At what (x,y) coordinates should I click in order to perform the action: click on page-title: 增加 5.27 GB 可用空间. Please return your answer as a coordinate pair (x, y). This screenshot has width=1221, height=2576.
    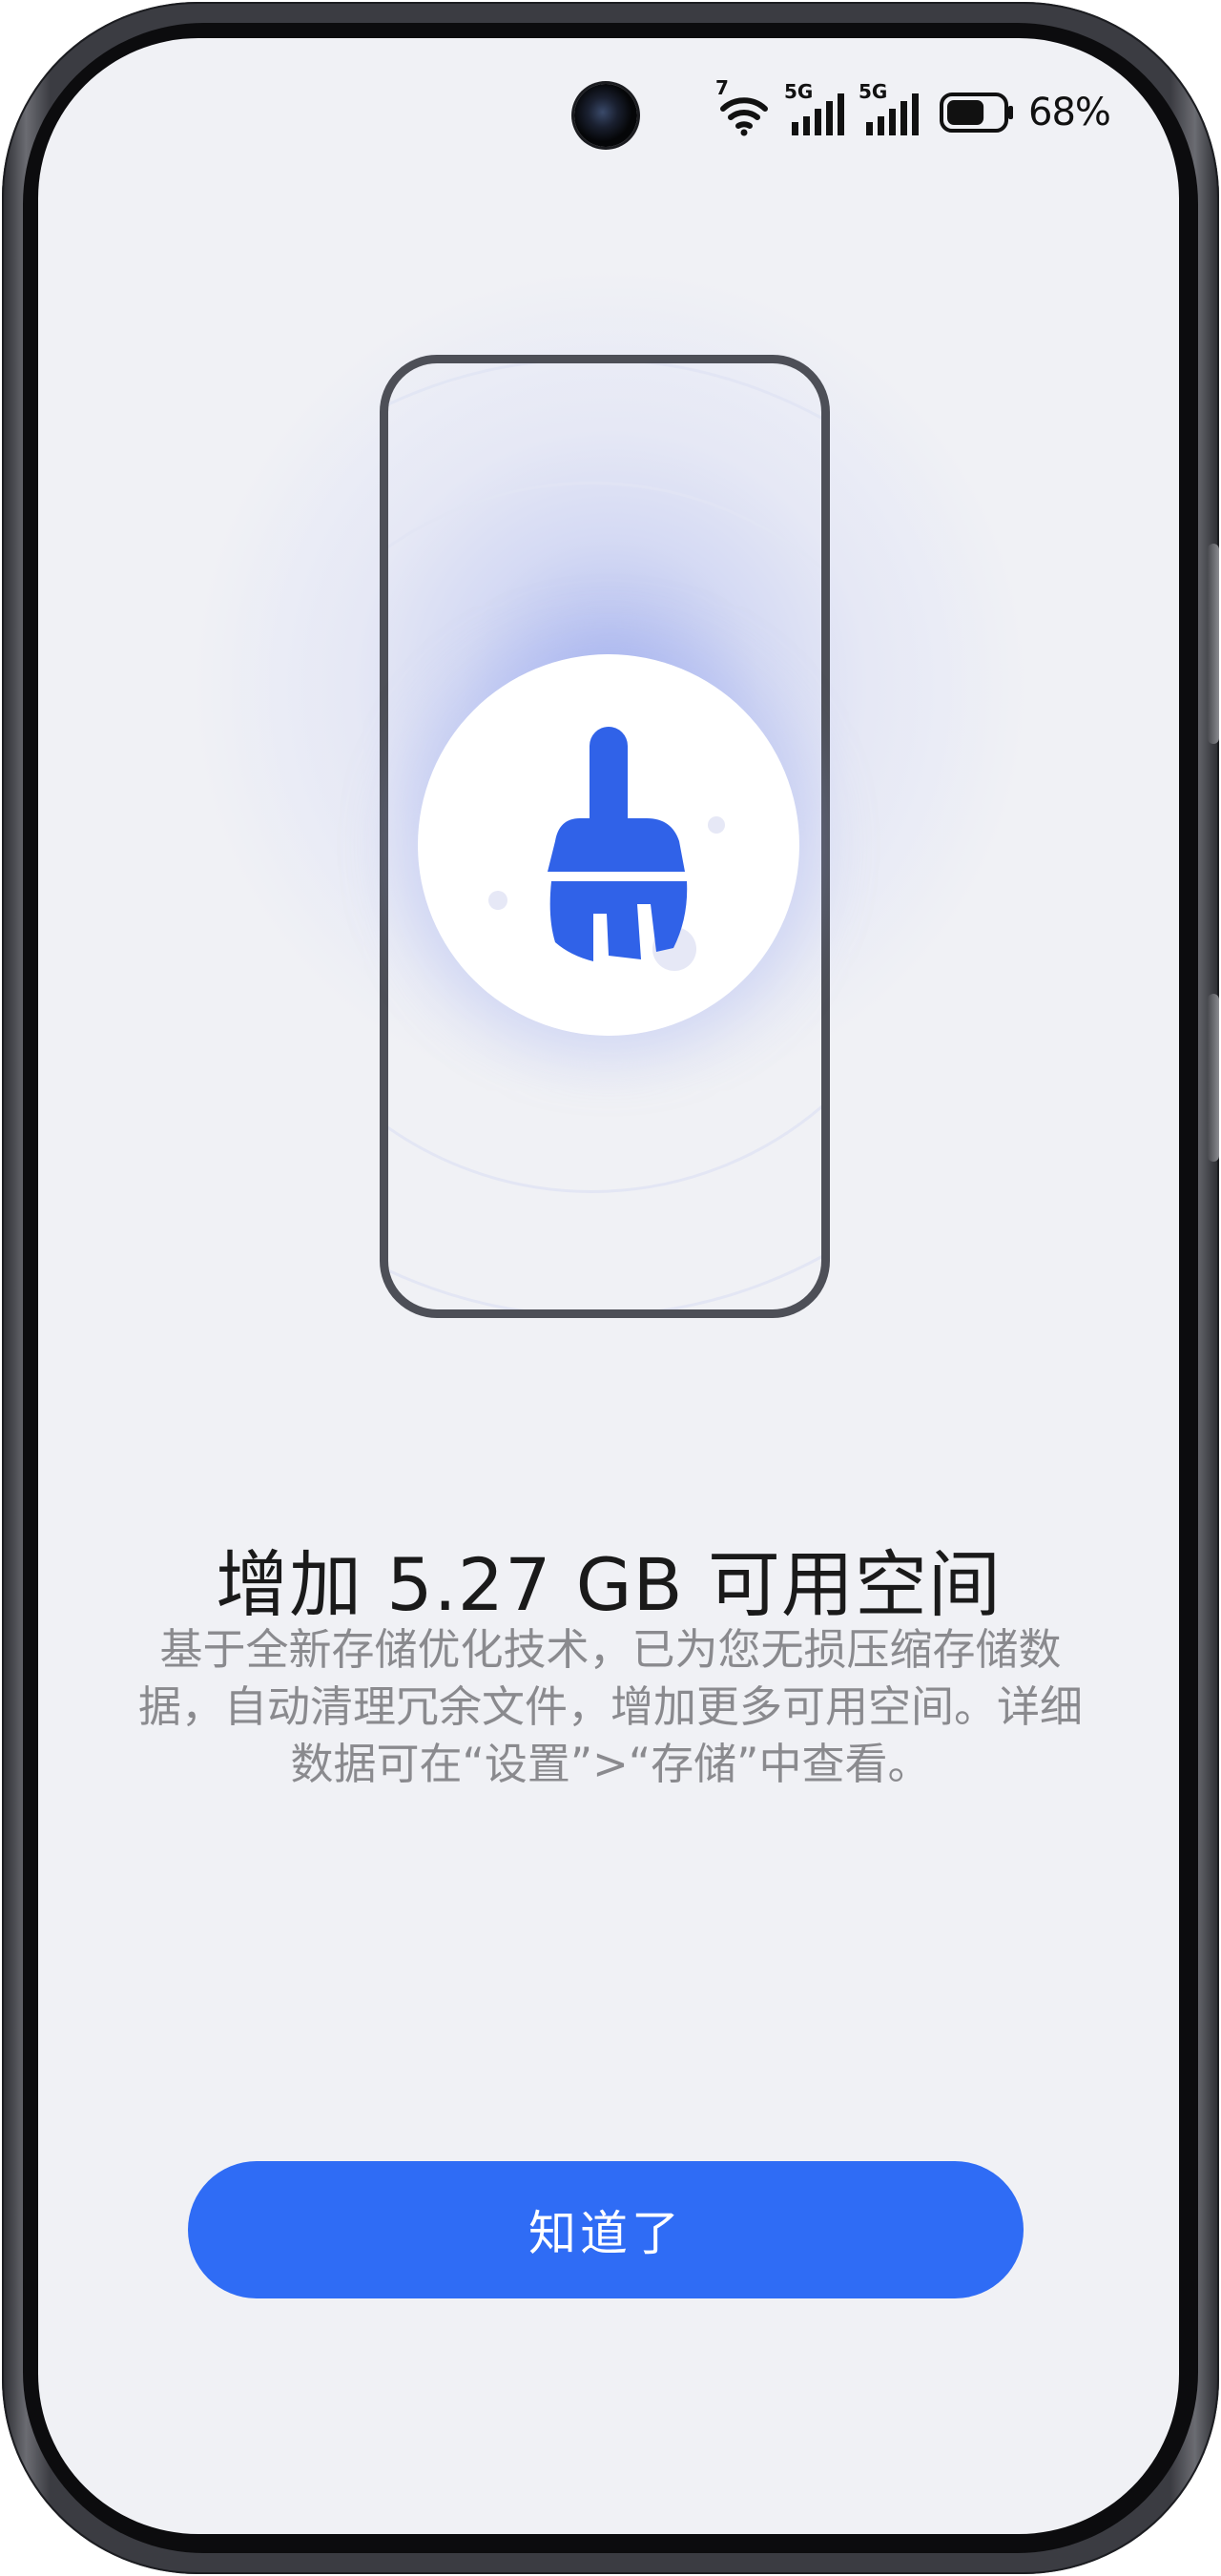
    Looking at the image, I should click on (609, 1584).